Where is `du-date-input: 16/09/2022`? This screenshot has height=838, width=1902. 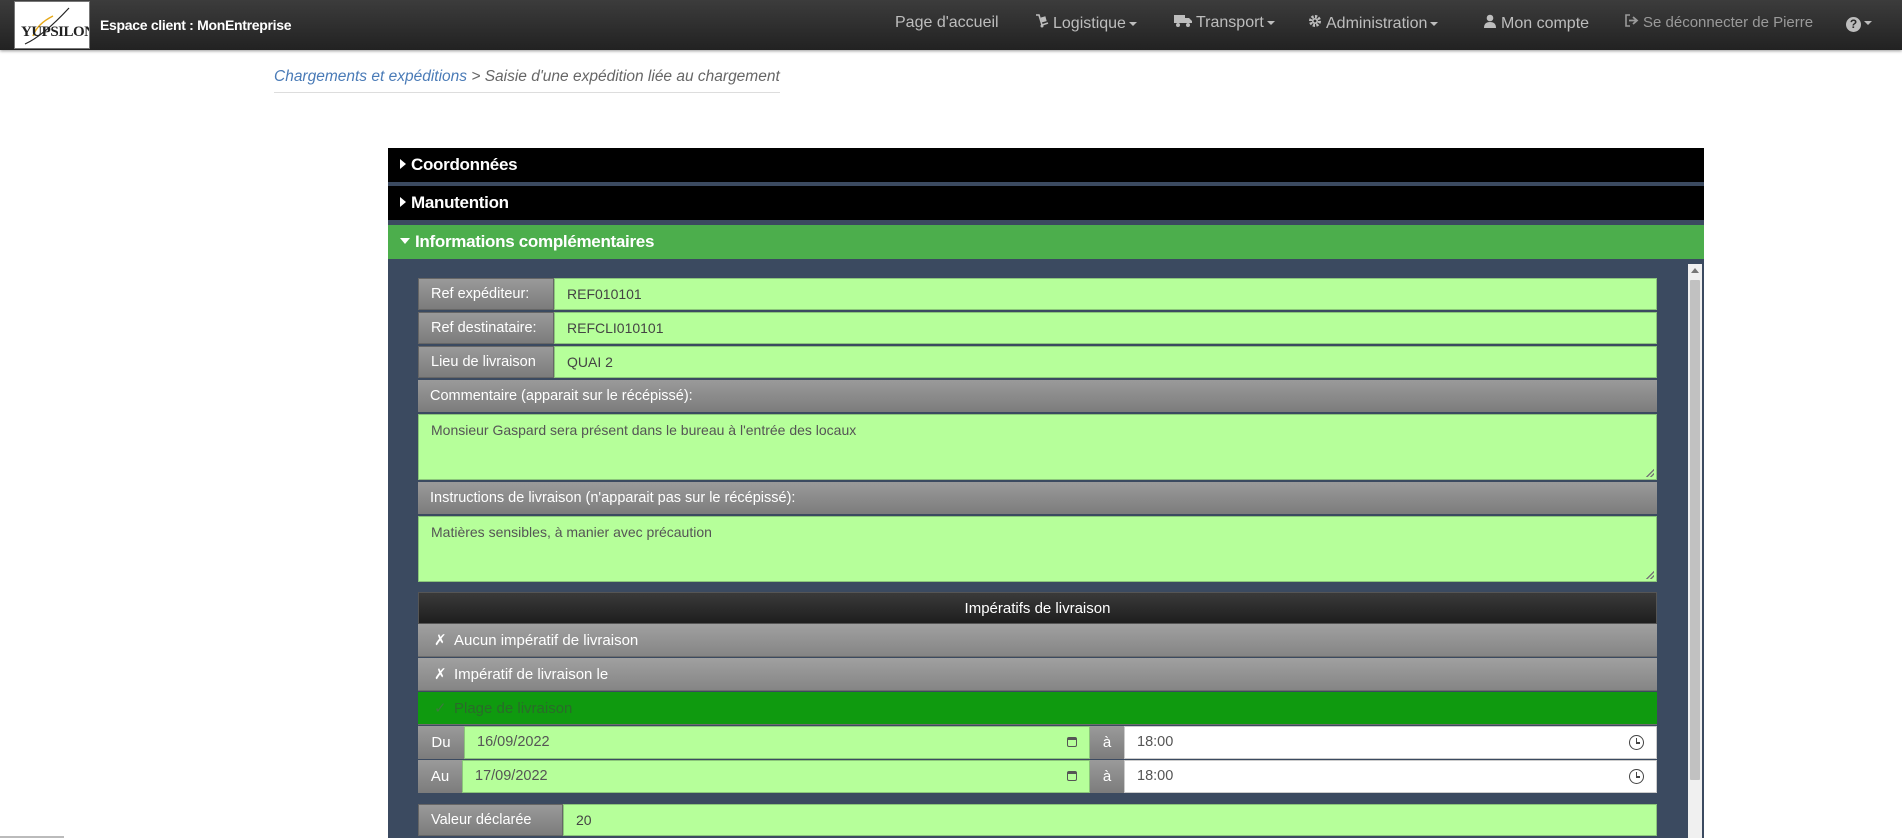
du-date-input: 16/09/2022 is located at coordinates (777, 742).